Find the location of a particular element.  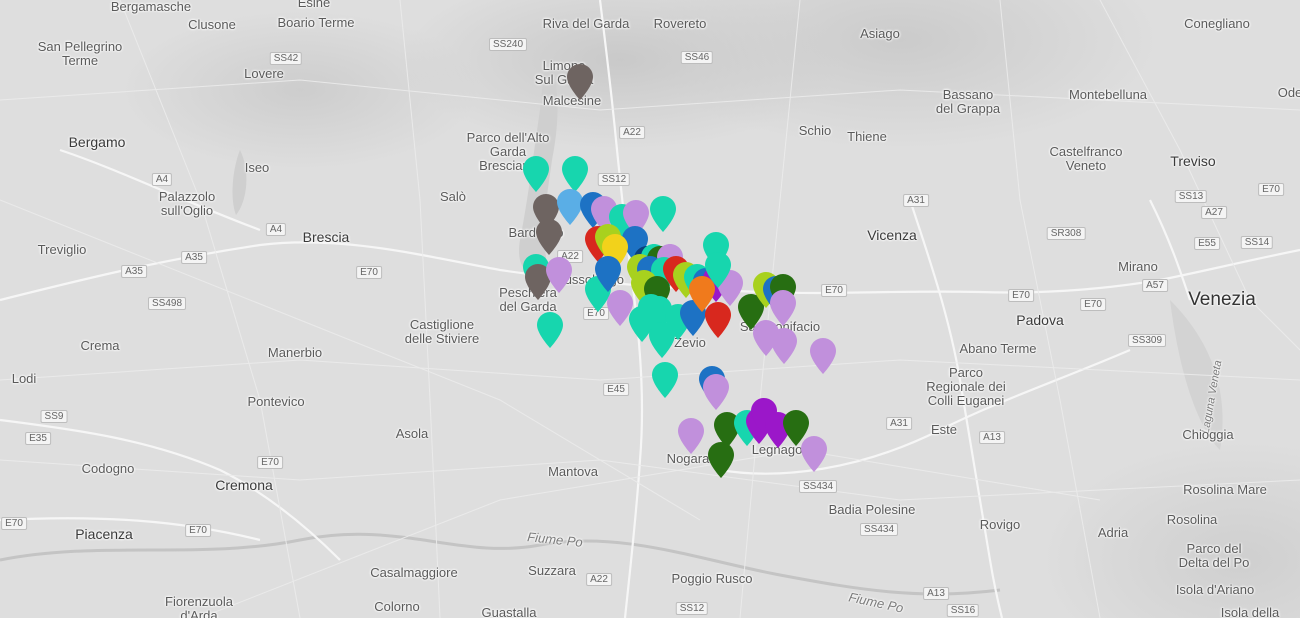

label-codogno: Codogno is located at coordinates (108, 468).